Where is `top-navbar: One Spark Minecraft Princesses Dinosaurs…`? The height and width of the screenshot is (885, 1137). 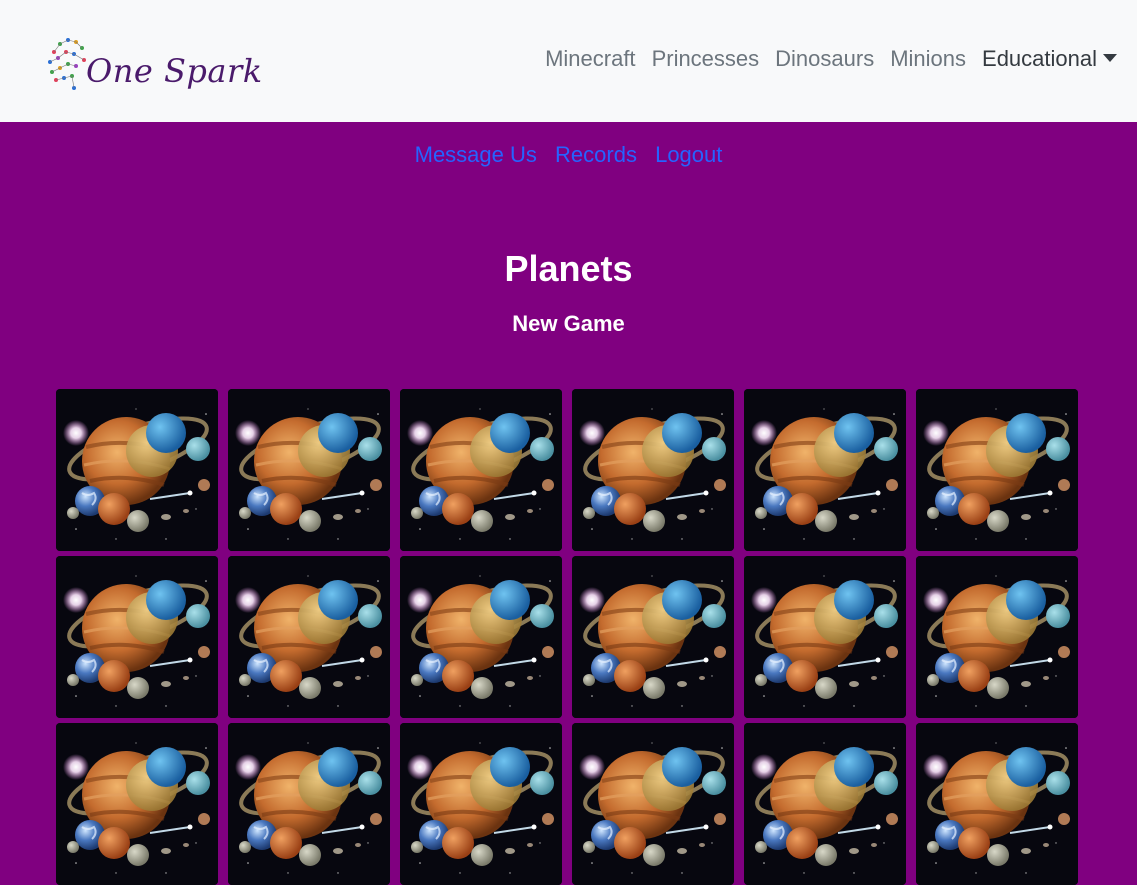 top-navbar: One Spark Minecraft Princesses Dinosaurs… is located at coordinates (568, 61).